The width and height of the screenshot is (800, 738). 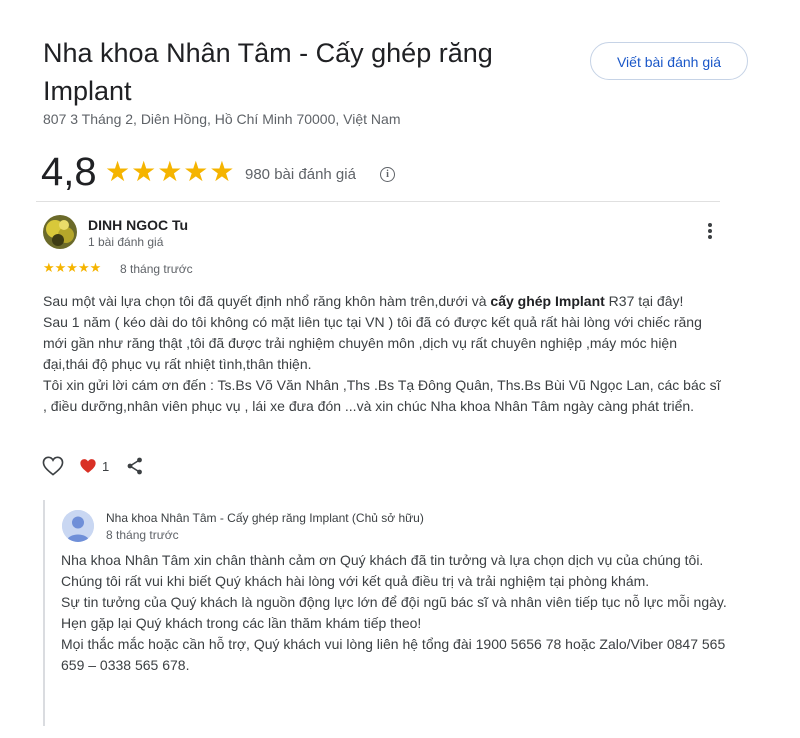 I want to click on avatar, so click(x=60, y=232).